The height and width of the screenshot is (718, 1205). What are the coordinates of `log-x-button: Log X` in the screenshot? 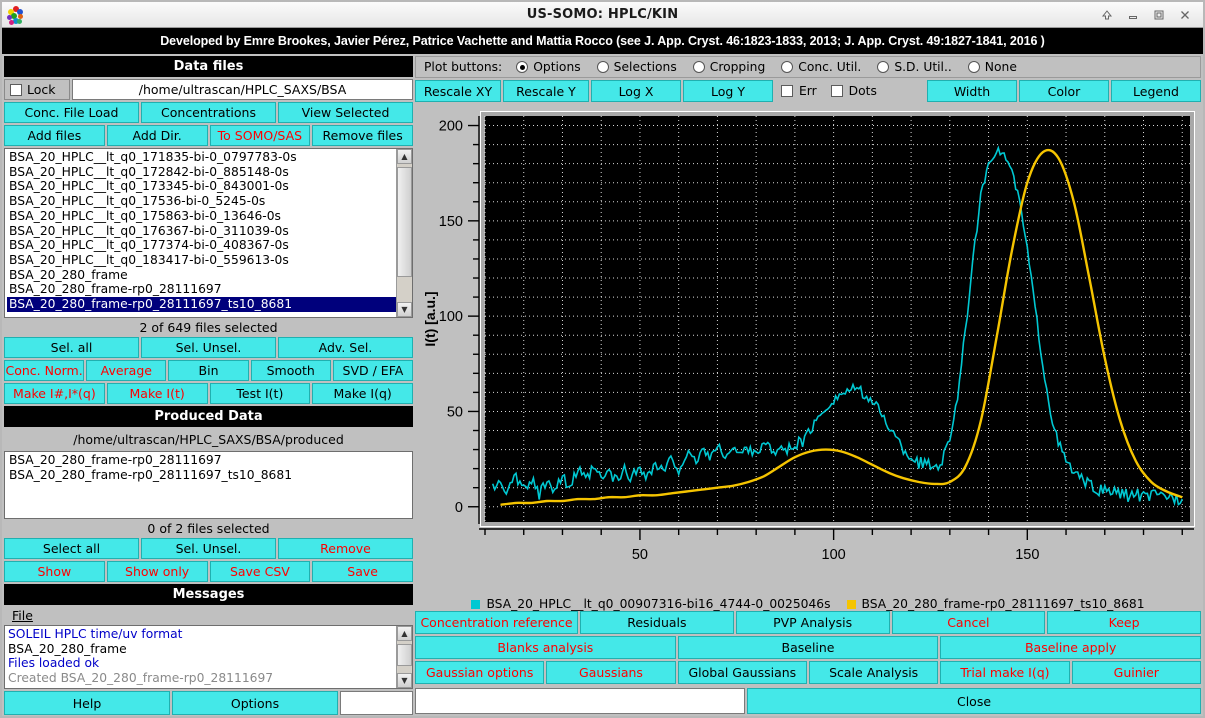 It's located at (636, 91).